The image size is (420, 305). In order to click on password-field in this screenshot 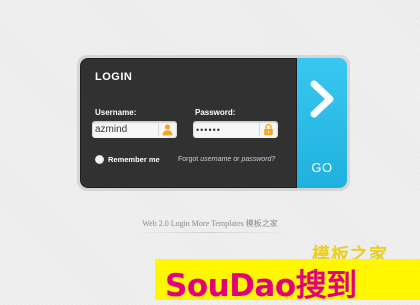, I will do `click(235, 129)`.